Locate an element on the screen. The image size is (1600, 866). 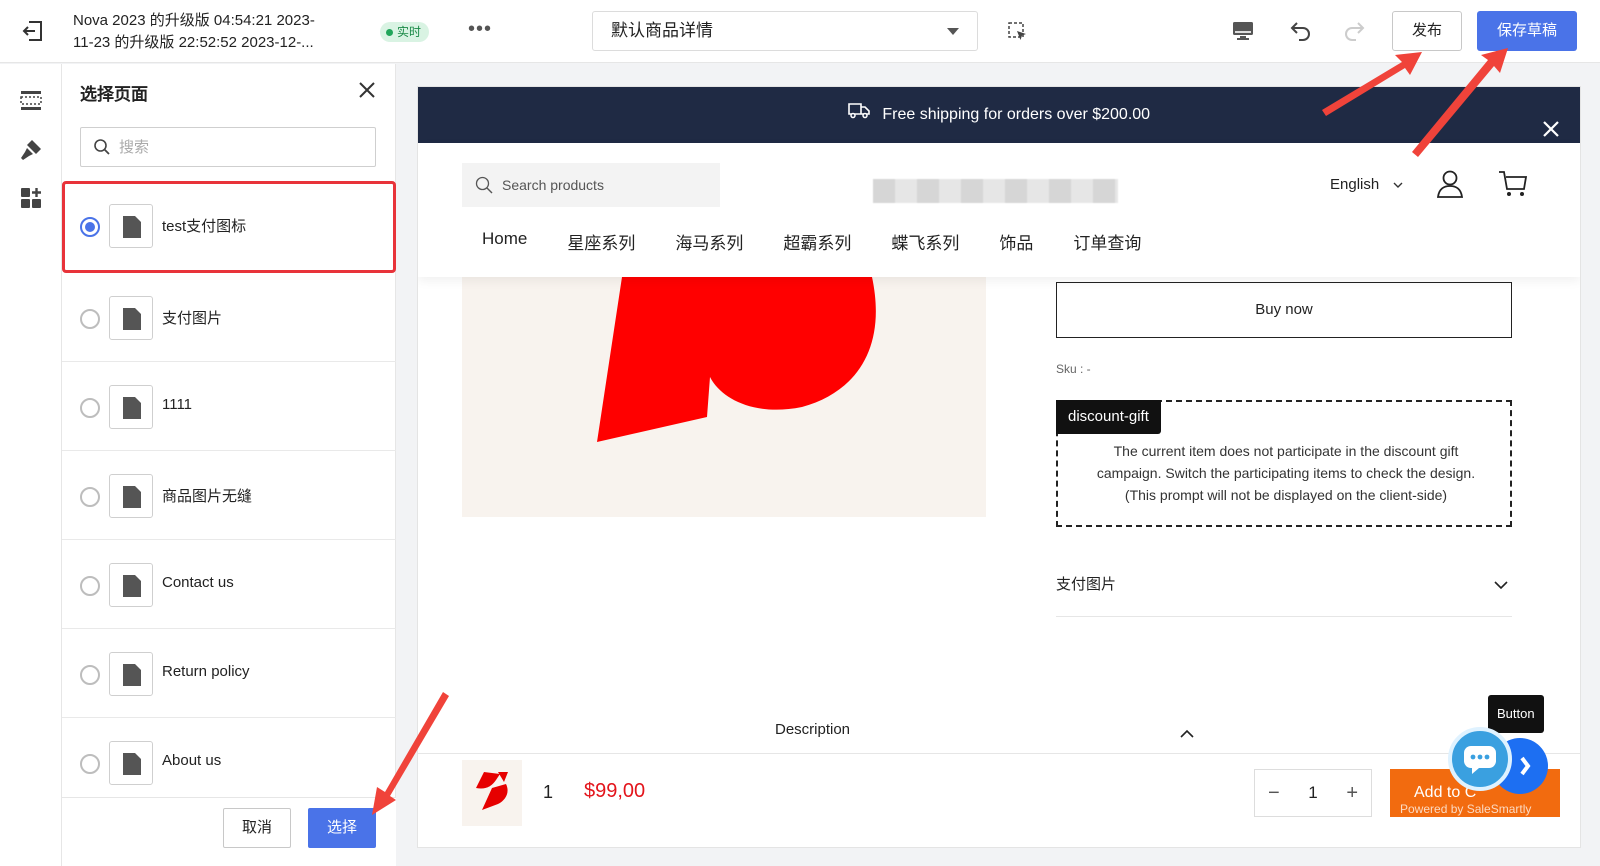
sticky-price: $99,00 is located at coordinates (615, 791).